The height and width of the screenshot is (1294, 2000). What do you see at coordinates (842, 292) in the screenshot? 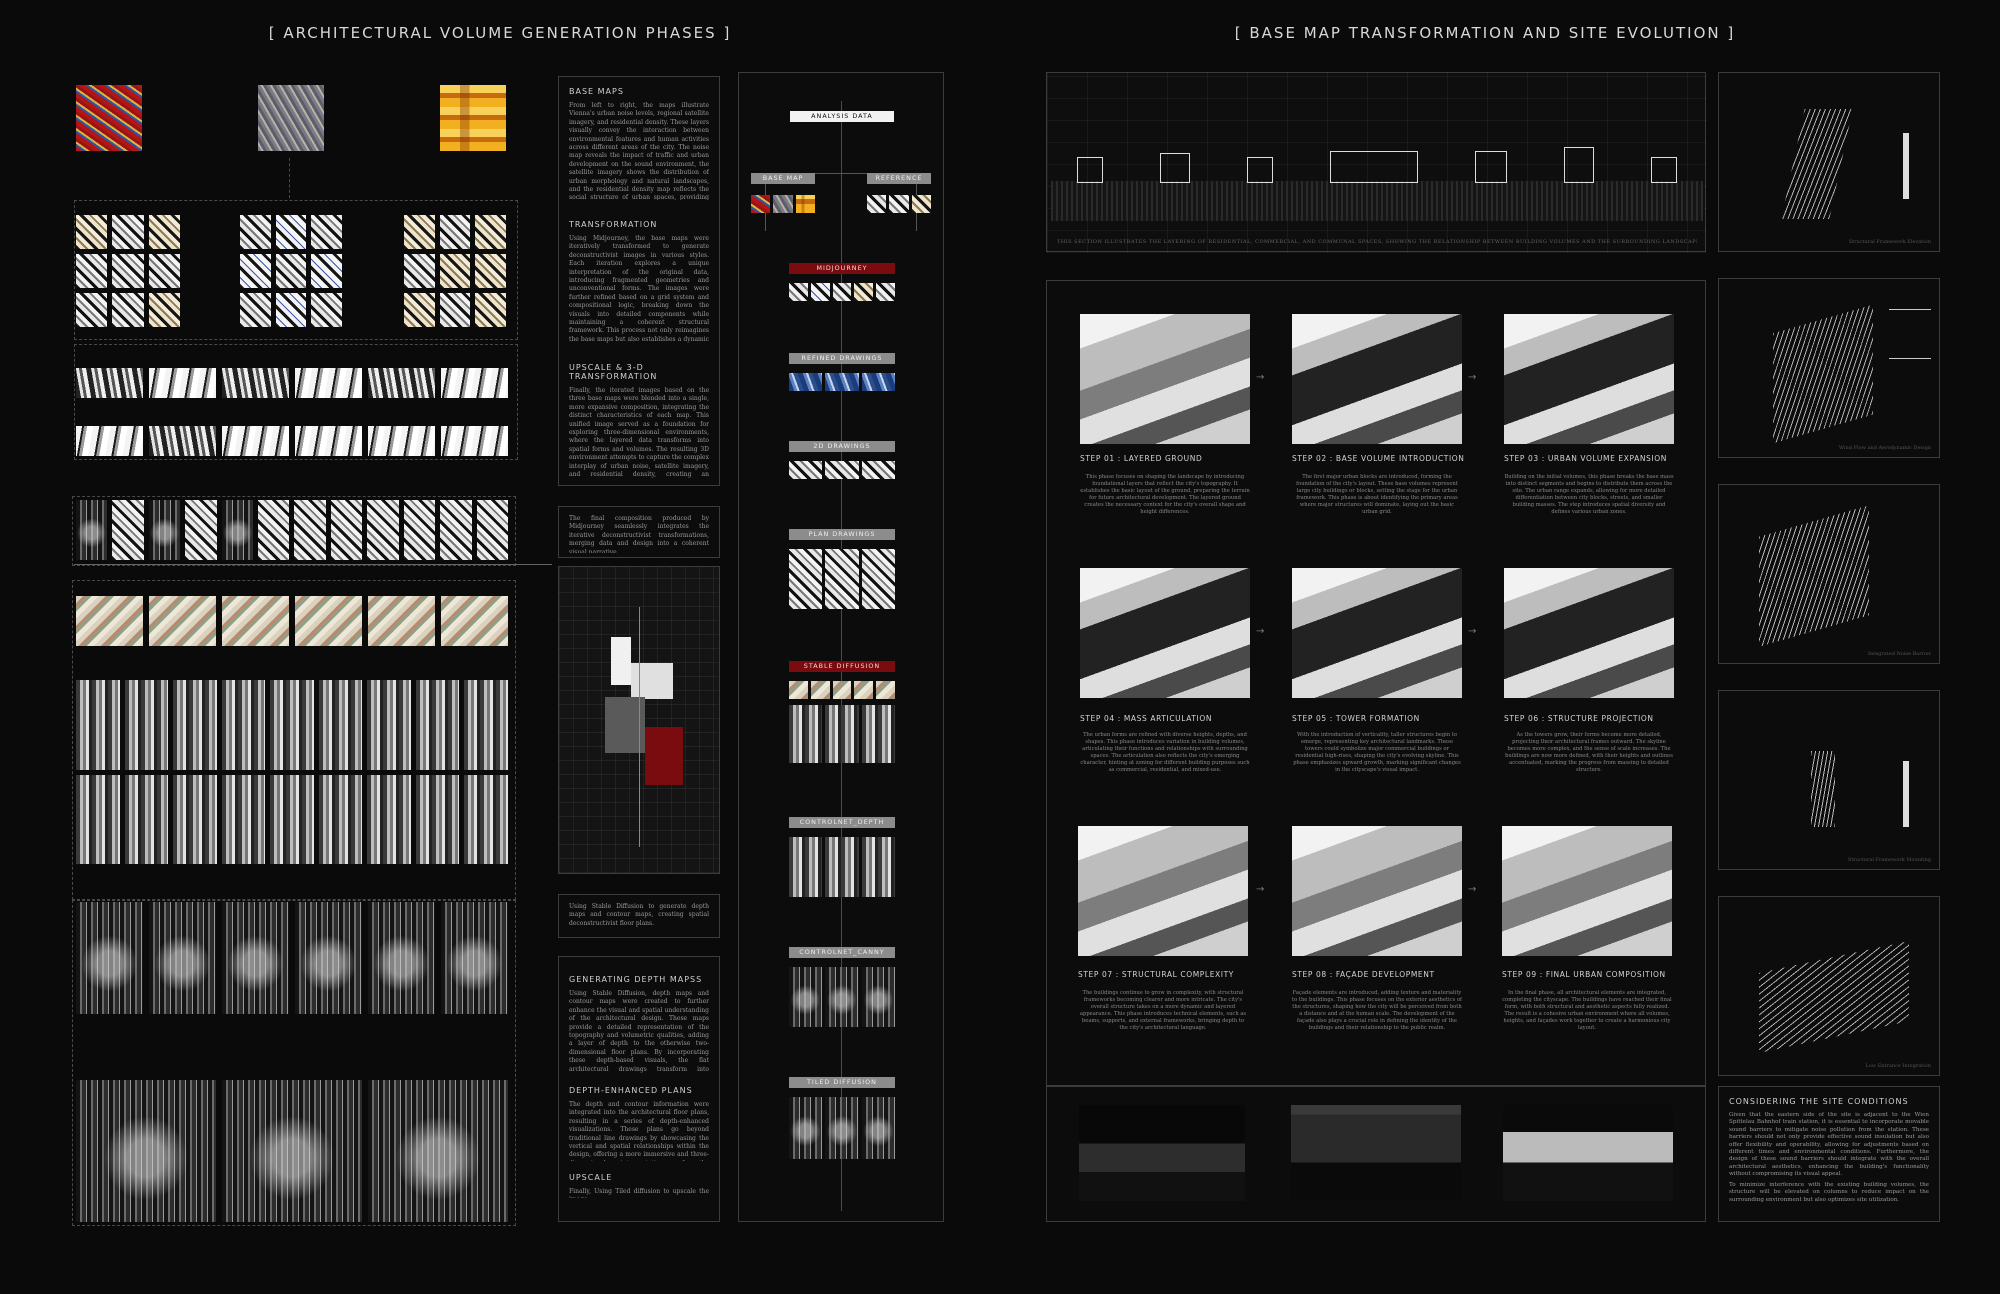
I see `midjourney-thumbs` at bounding box center [842, 292].